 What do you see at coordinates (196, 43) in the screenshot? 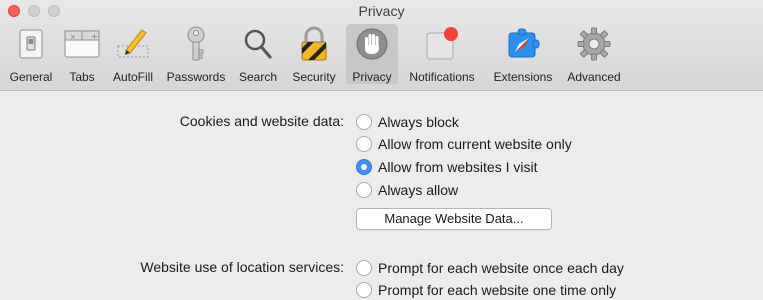
I see `key-icon` at bounding box center [196, 43].